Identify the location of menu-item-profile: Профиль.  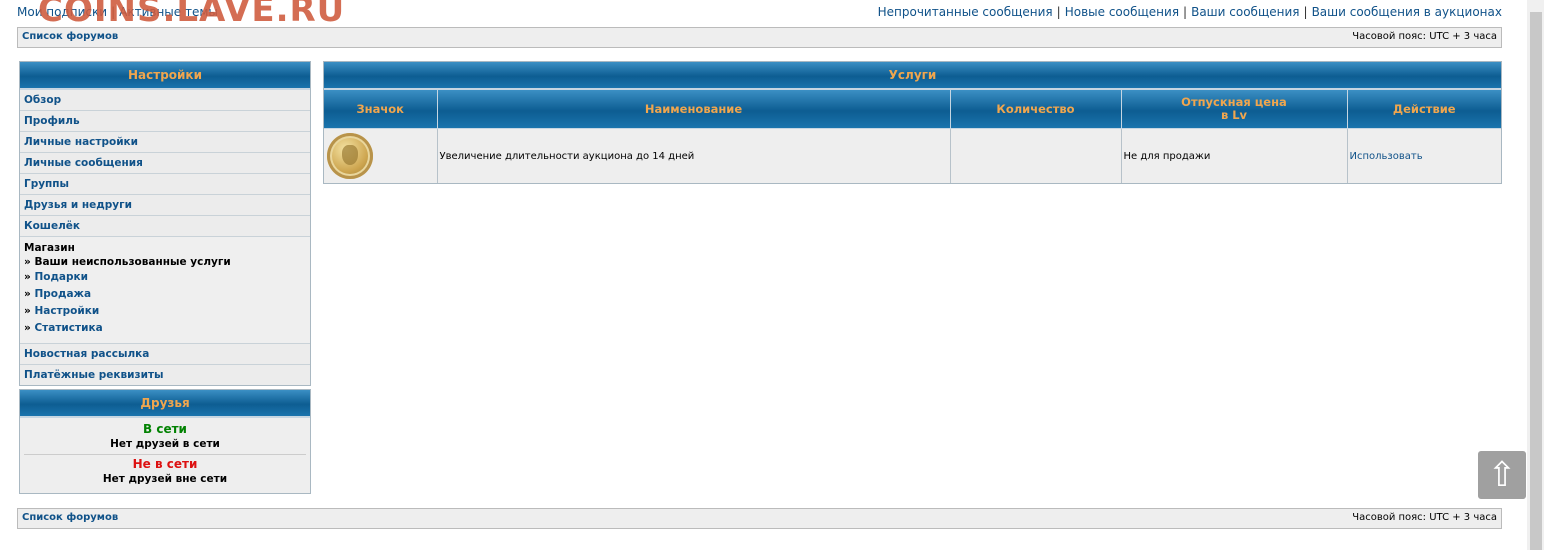
(165, 121).